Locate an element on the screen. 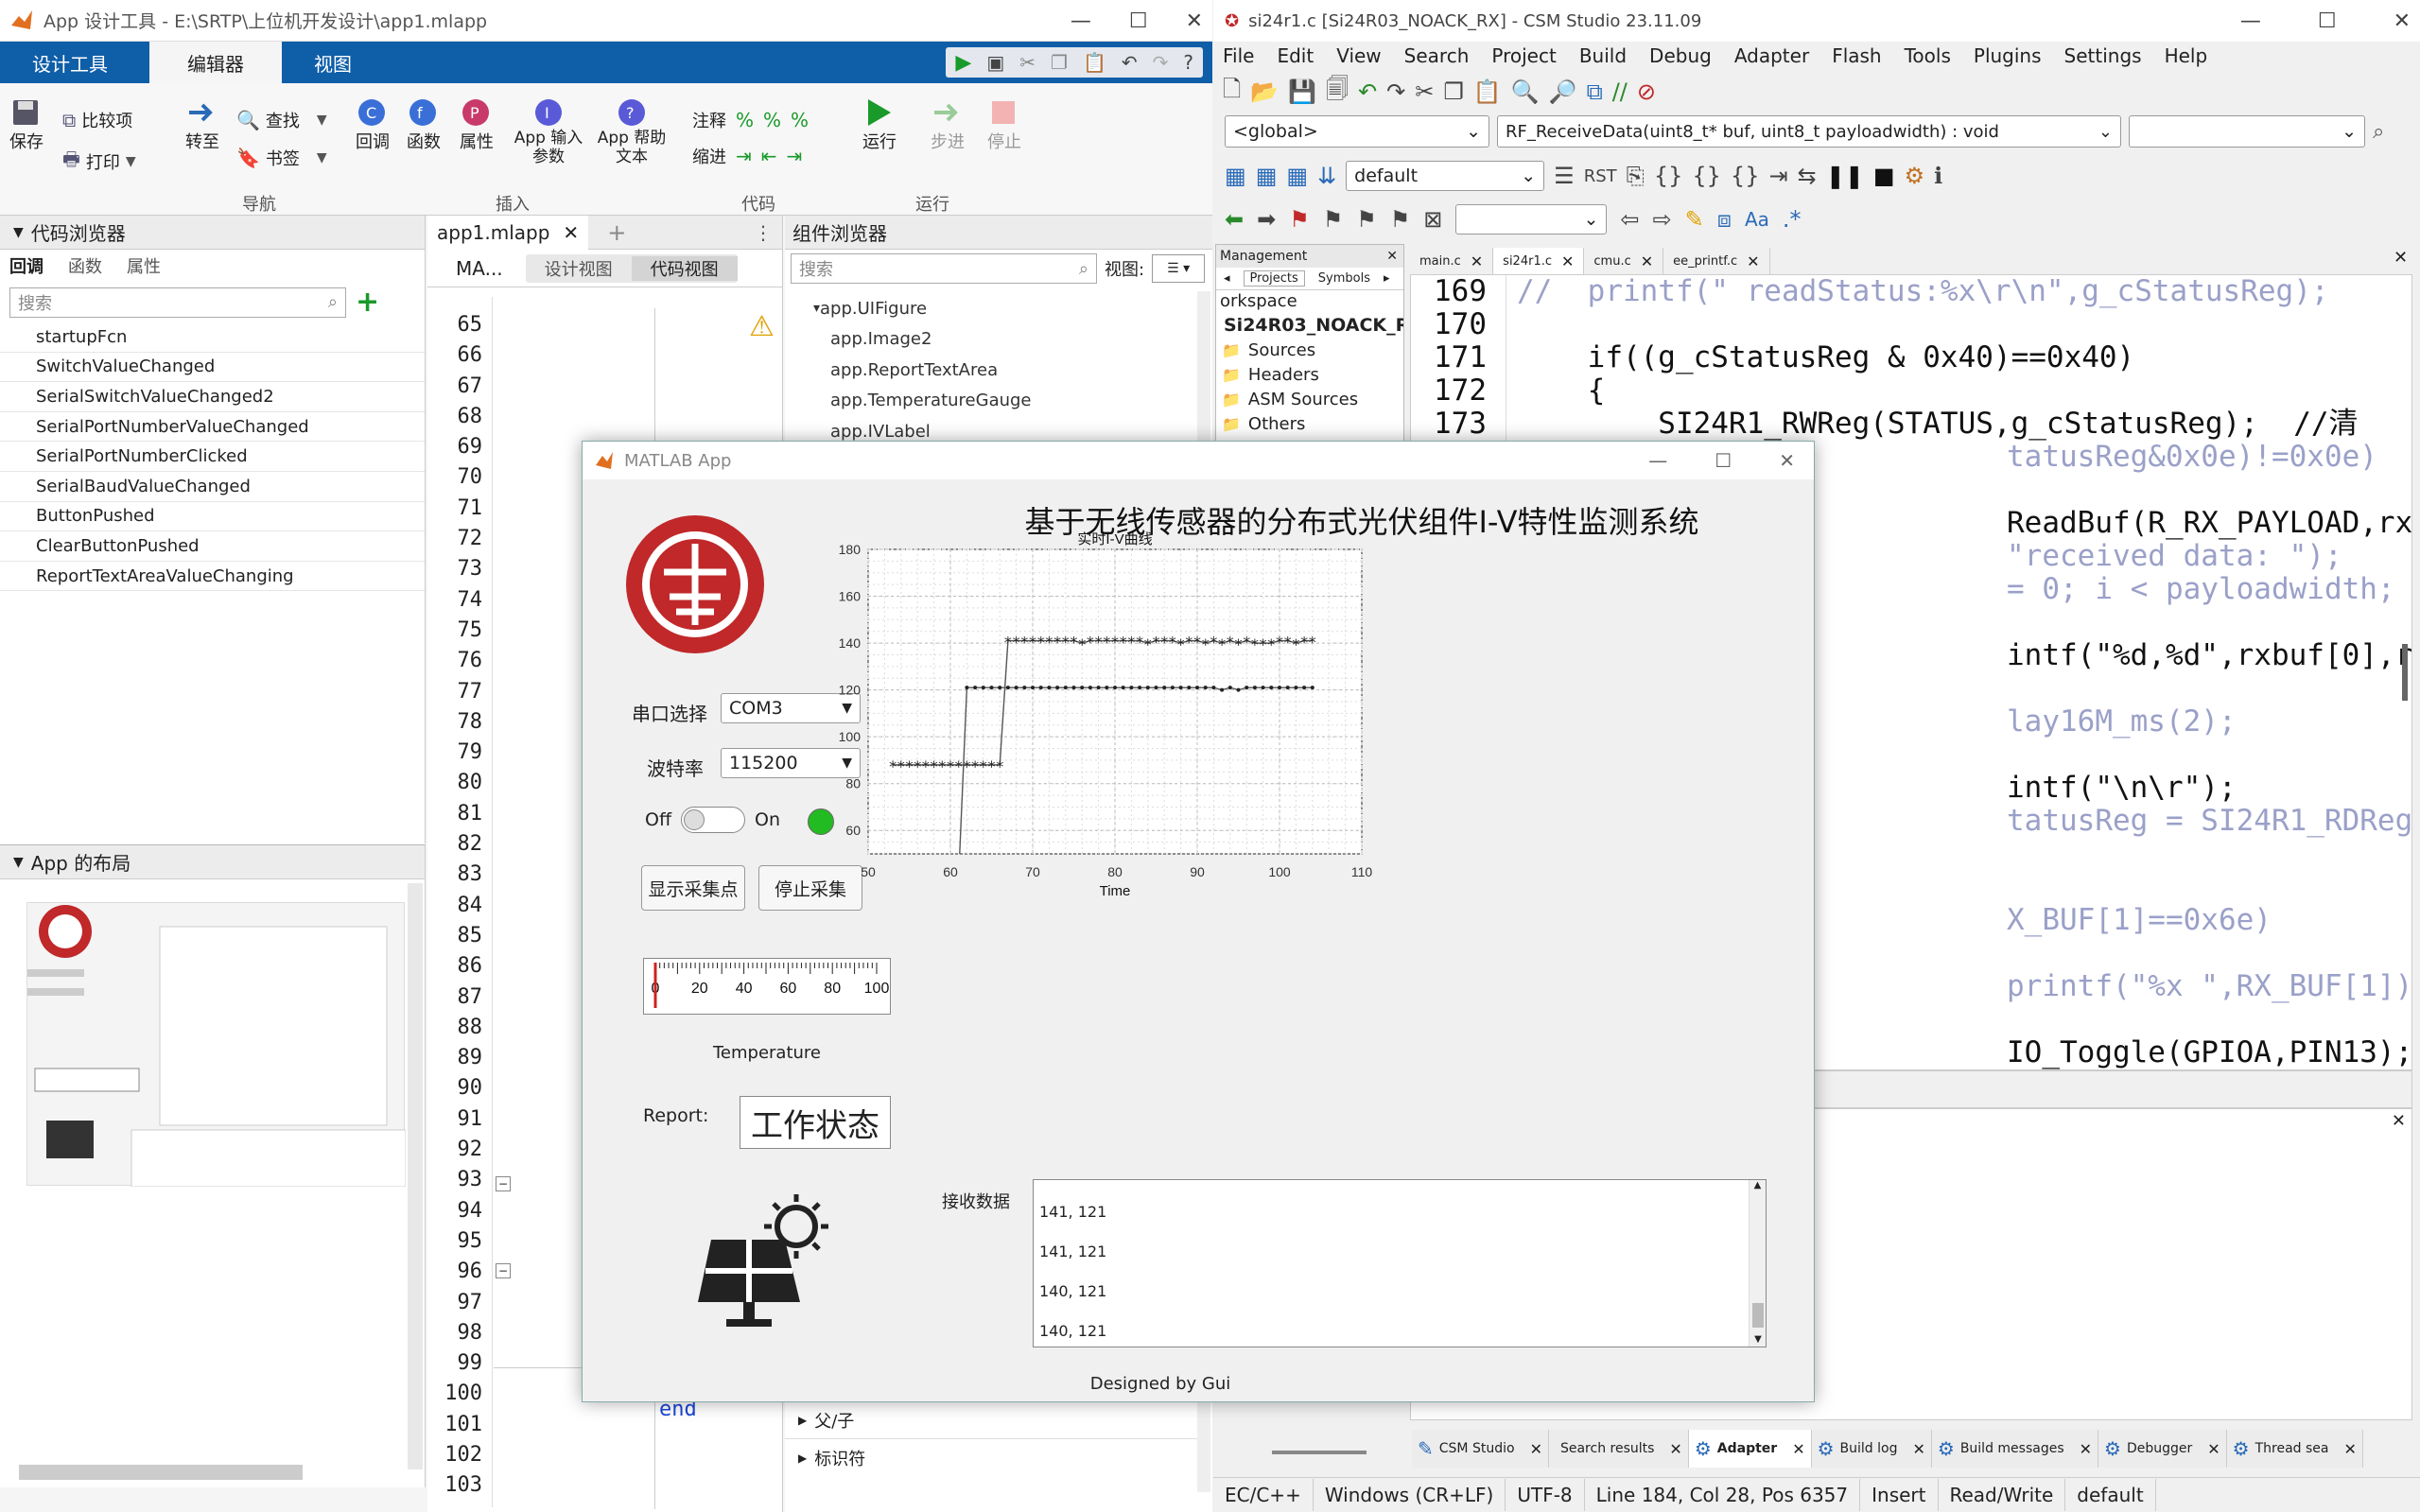 The image size is (2420, 1512). app-input-button: I App 输入参数 is located at coordinates (549, 131).